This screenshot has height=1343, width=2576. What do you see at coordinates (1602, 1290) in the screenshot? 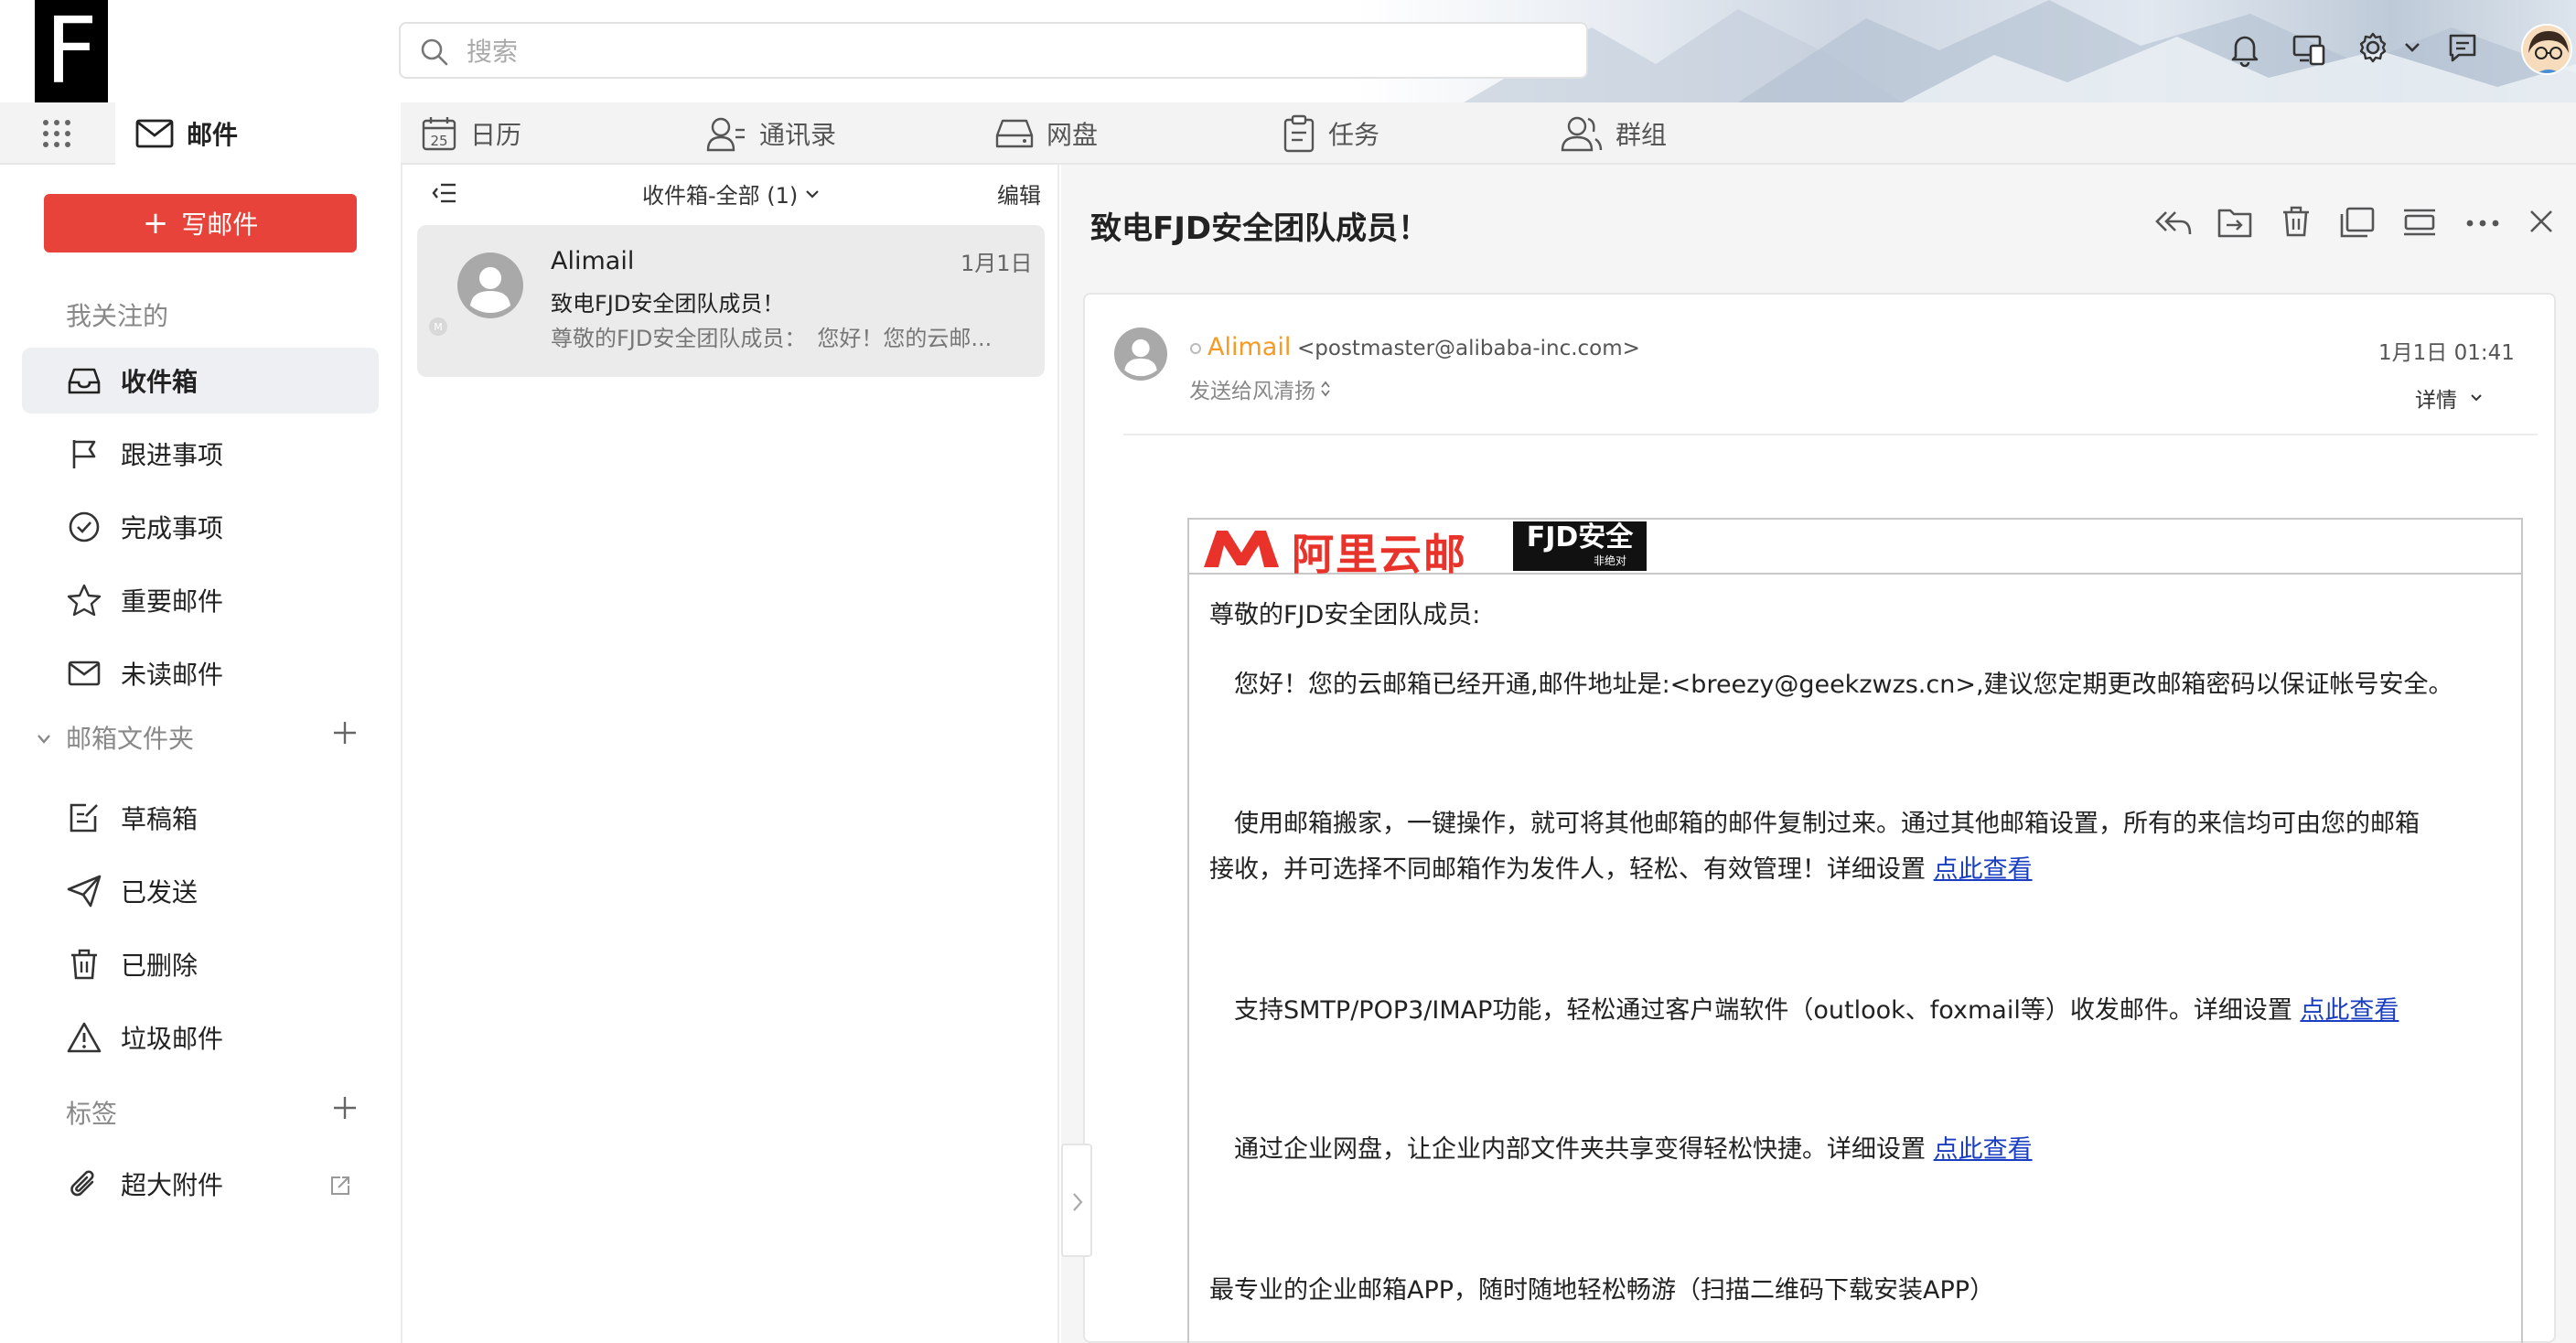
I see `paragraph-app: 最专业的企业邮箱APP，随时随地轻松畅游（扫描二维码下载安装APP）` at bounding box center [1602, 1290].